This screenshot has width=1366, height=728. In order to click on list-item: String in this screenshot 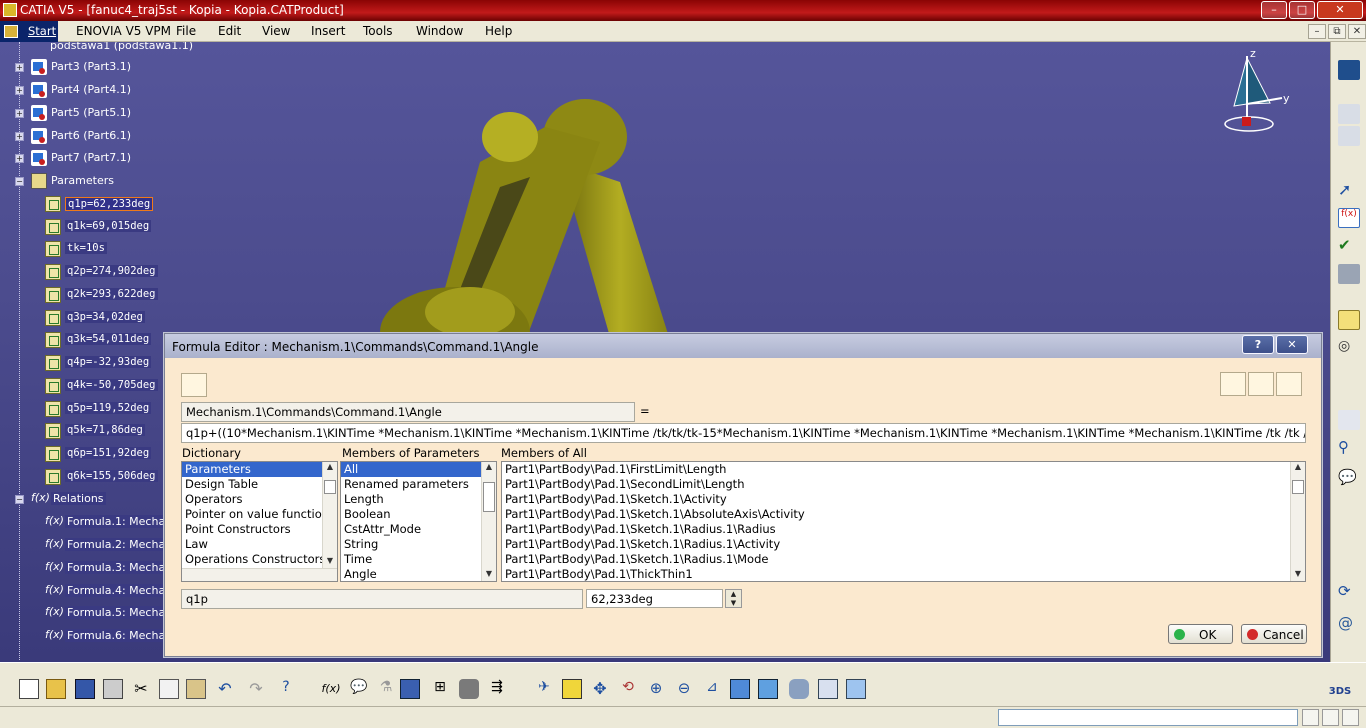, I will do `click(418, 544)`.